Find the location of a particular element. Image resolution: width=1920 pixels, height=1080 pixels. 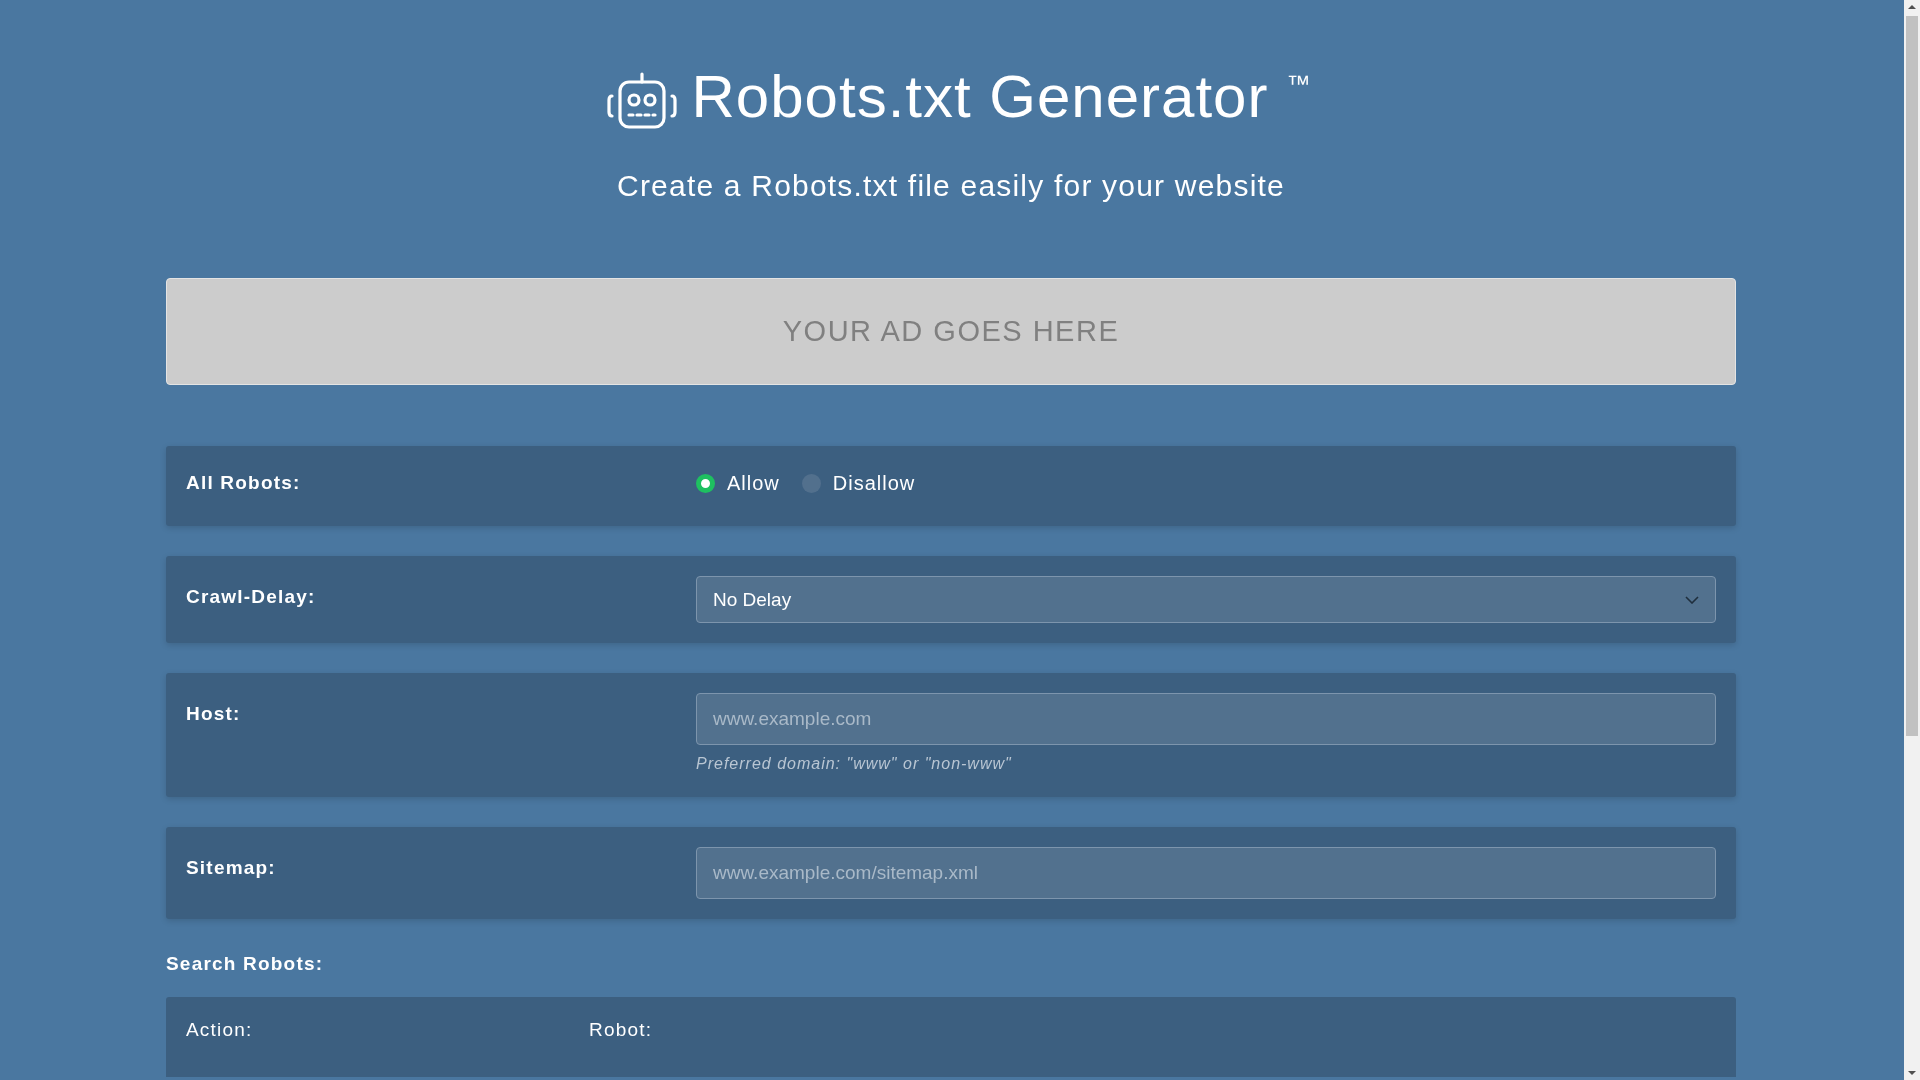

radio-icon is located at coordinates (705, 483).